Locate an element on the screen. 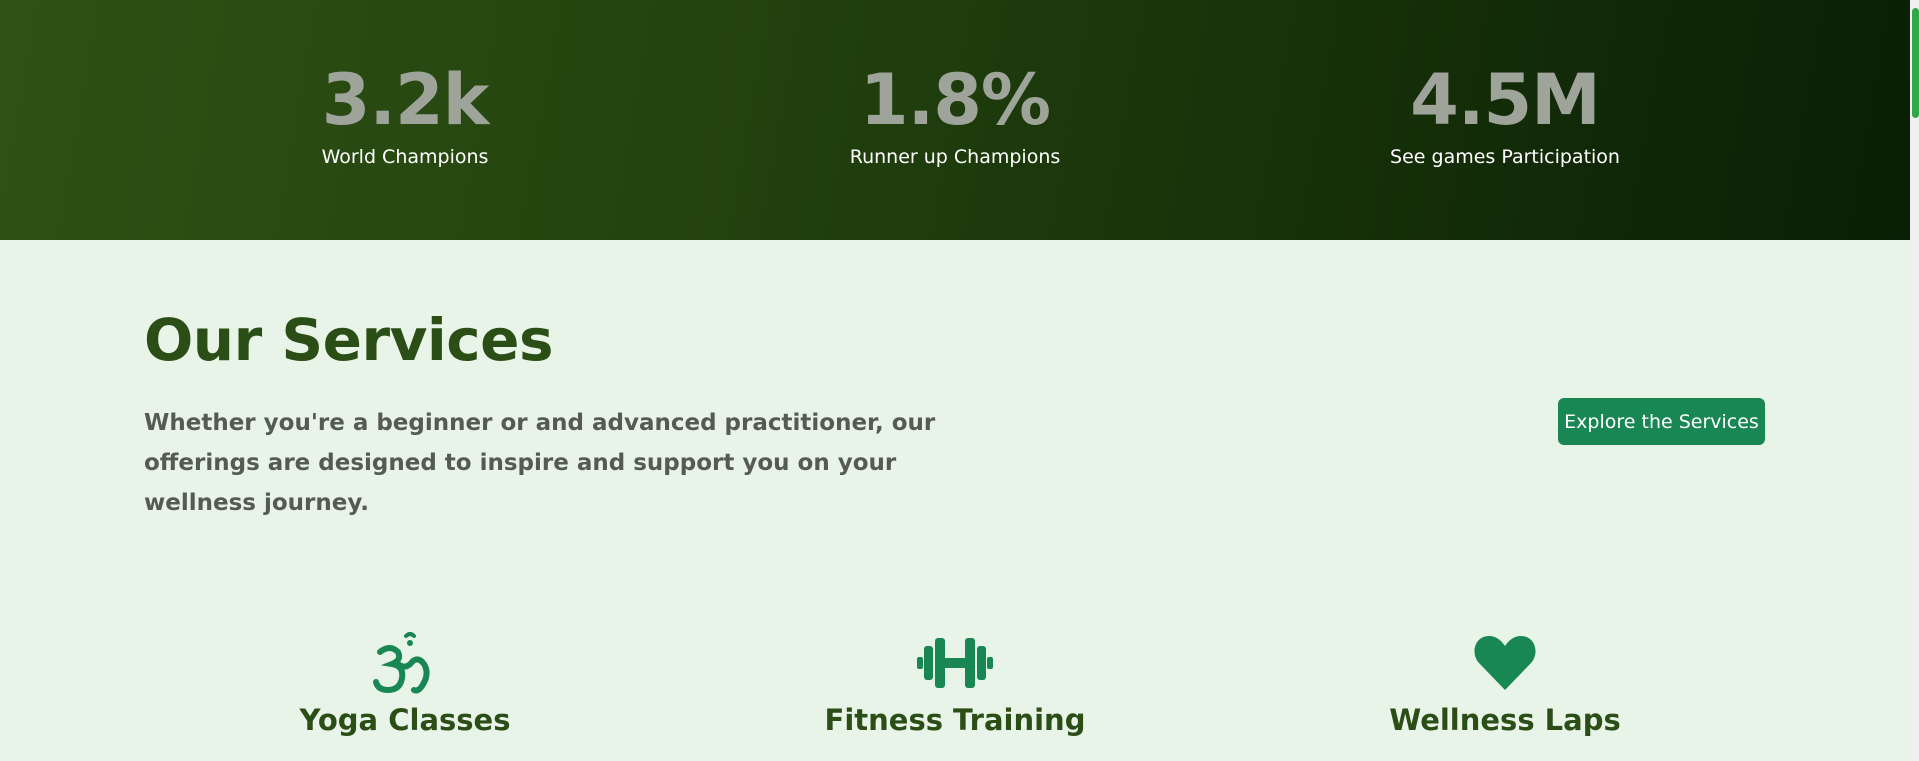 The width and height of the screenshot is (1919, 761). heart-icon is located at coordinates (1505, 663).